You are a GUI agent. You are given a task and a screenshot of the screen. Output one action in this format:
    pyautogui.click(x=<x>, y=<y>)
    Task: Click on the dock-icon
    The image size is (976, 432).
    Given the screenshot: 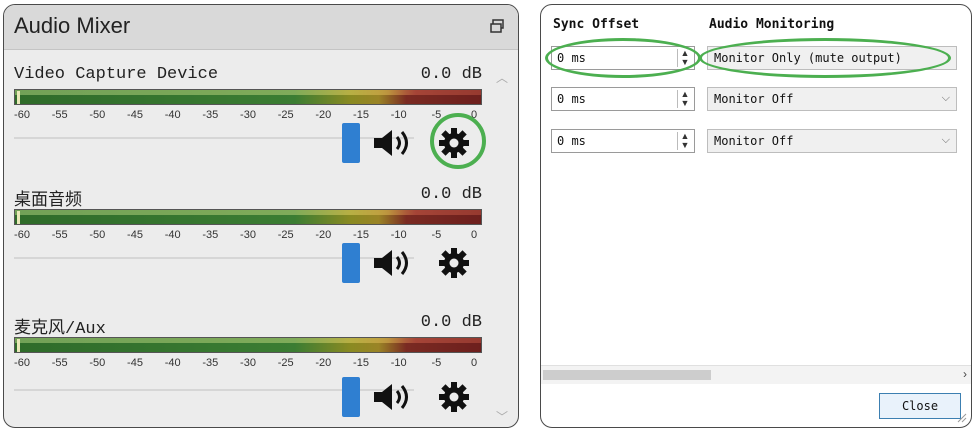 What is the action you would take?
    pyautogui.click(x=497, y=26)
    